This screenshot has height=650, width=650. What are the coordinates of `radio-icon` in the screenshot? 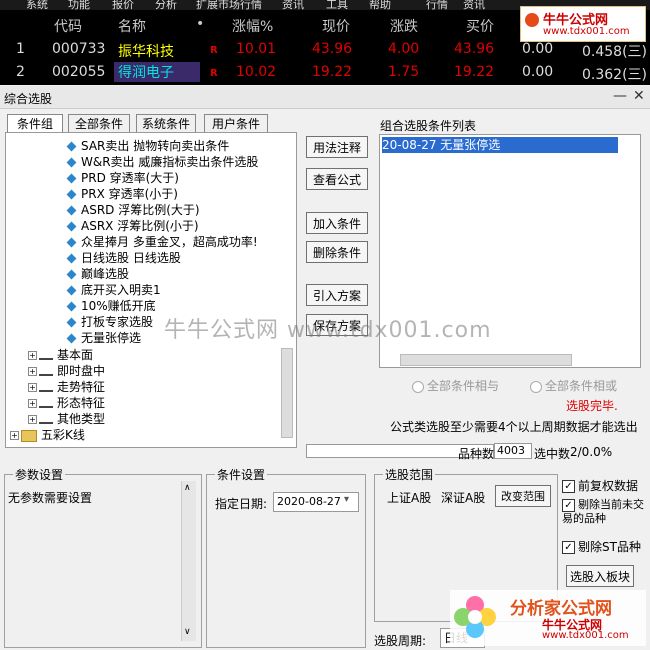 It's located at (418, 386).